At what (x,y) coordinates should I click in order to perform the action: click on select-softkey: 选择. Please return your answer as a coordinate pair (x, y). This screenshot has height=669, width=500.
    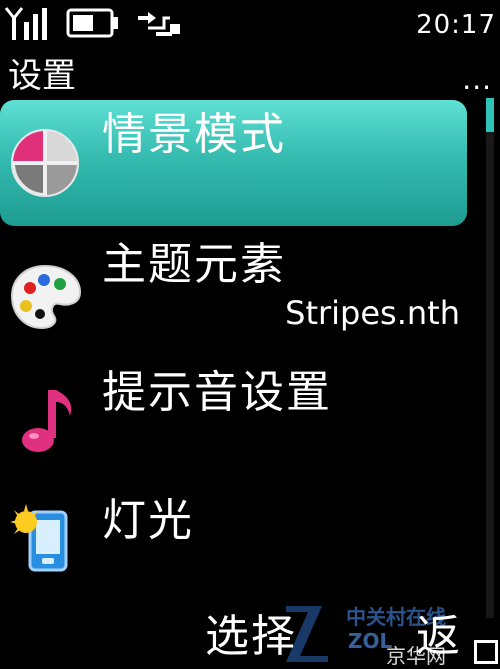
    Looking at the image, I should click on (251, 637).